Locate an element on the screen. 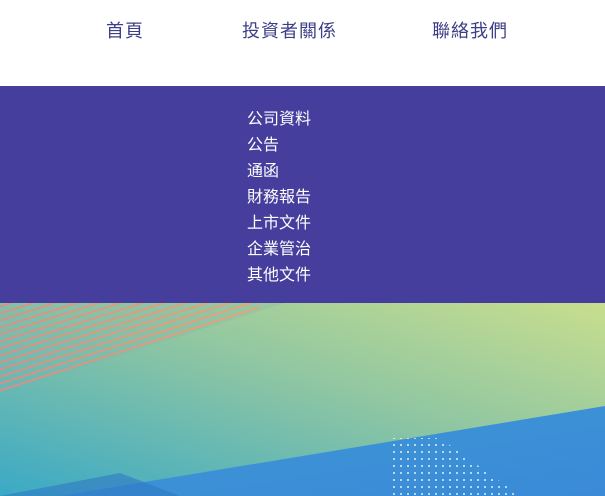 This screenshot has width=605, height=496. dropdown-item-corporate-governance: 企業管治 is located at coordinates (279, 249).